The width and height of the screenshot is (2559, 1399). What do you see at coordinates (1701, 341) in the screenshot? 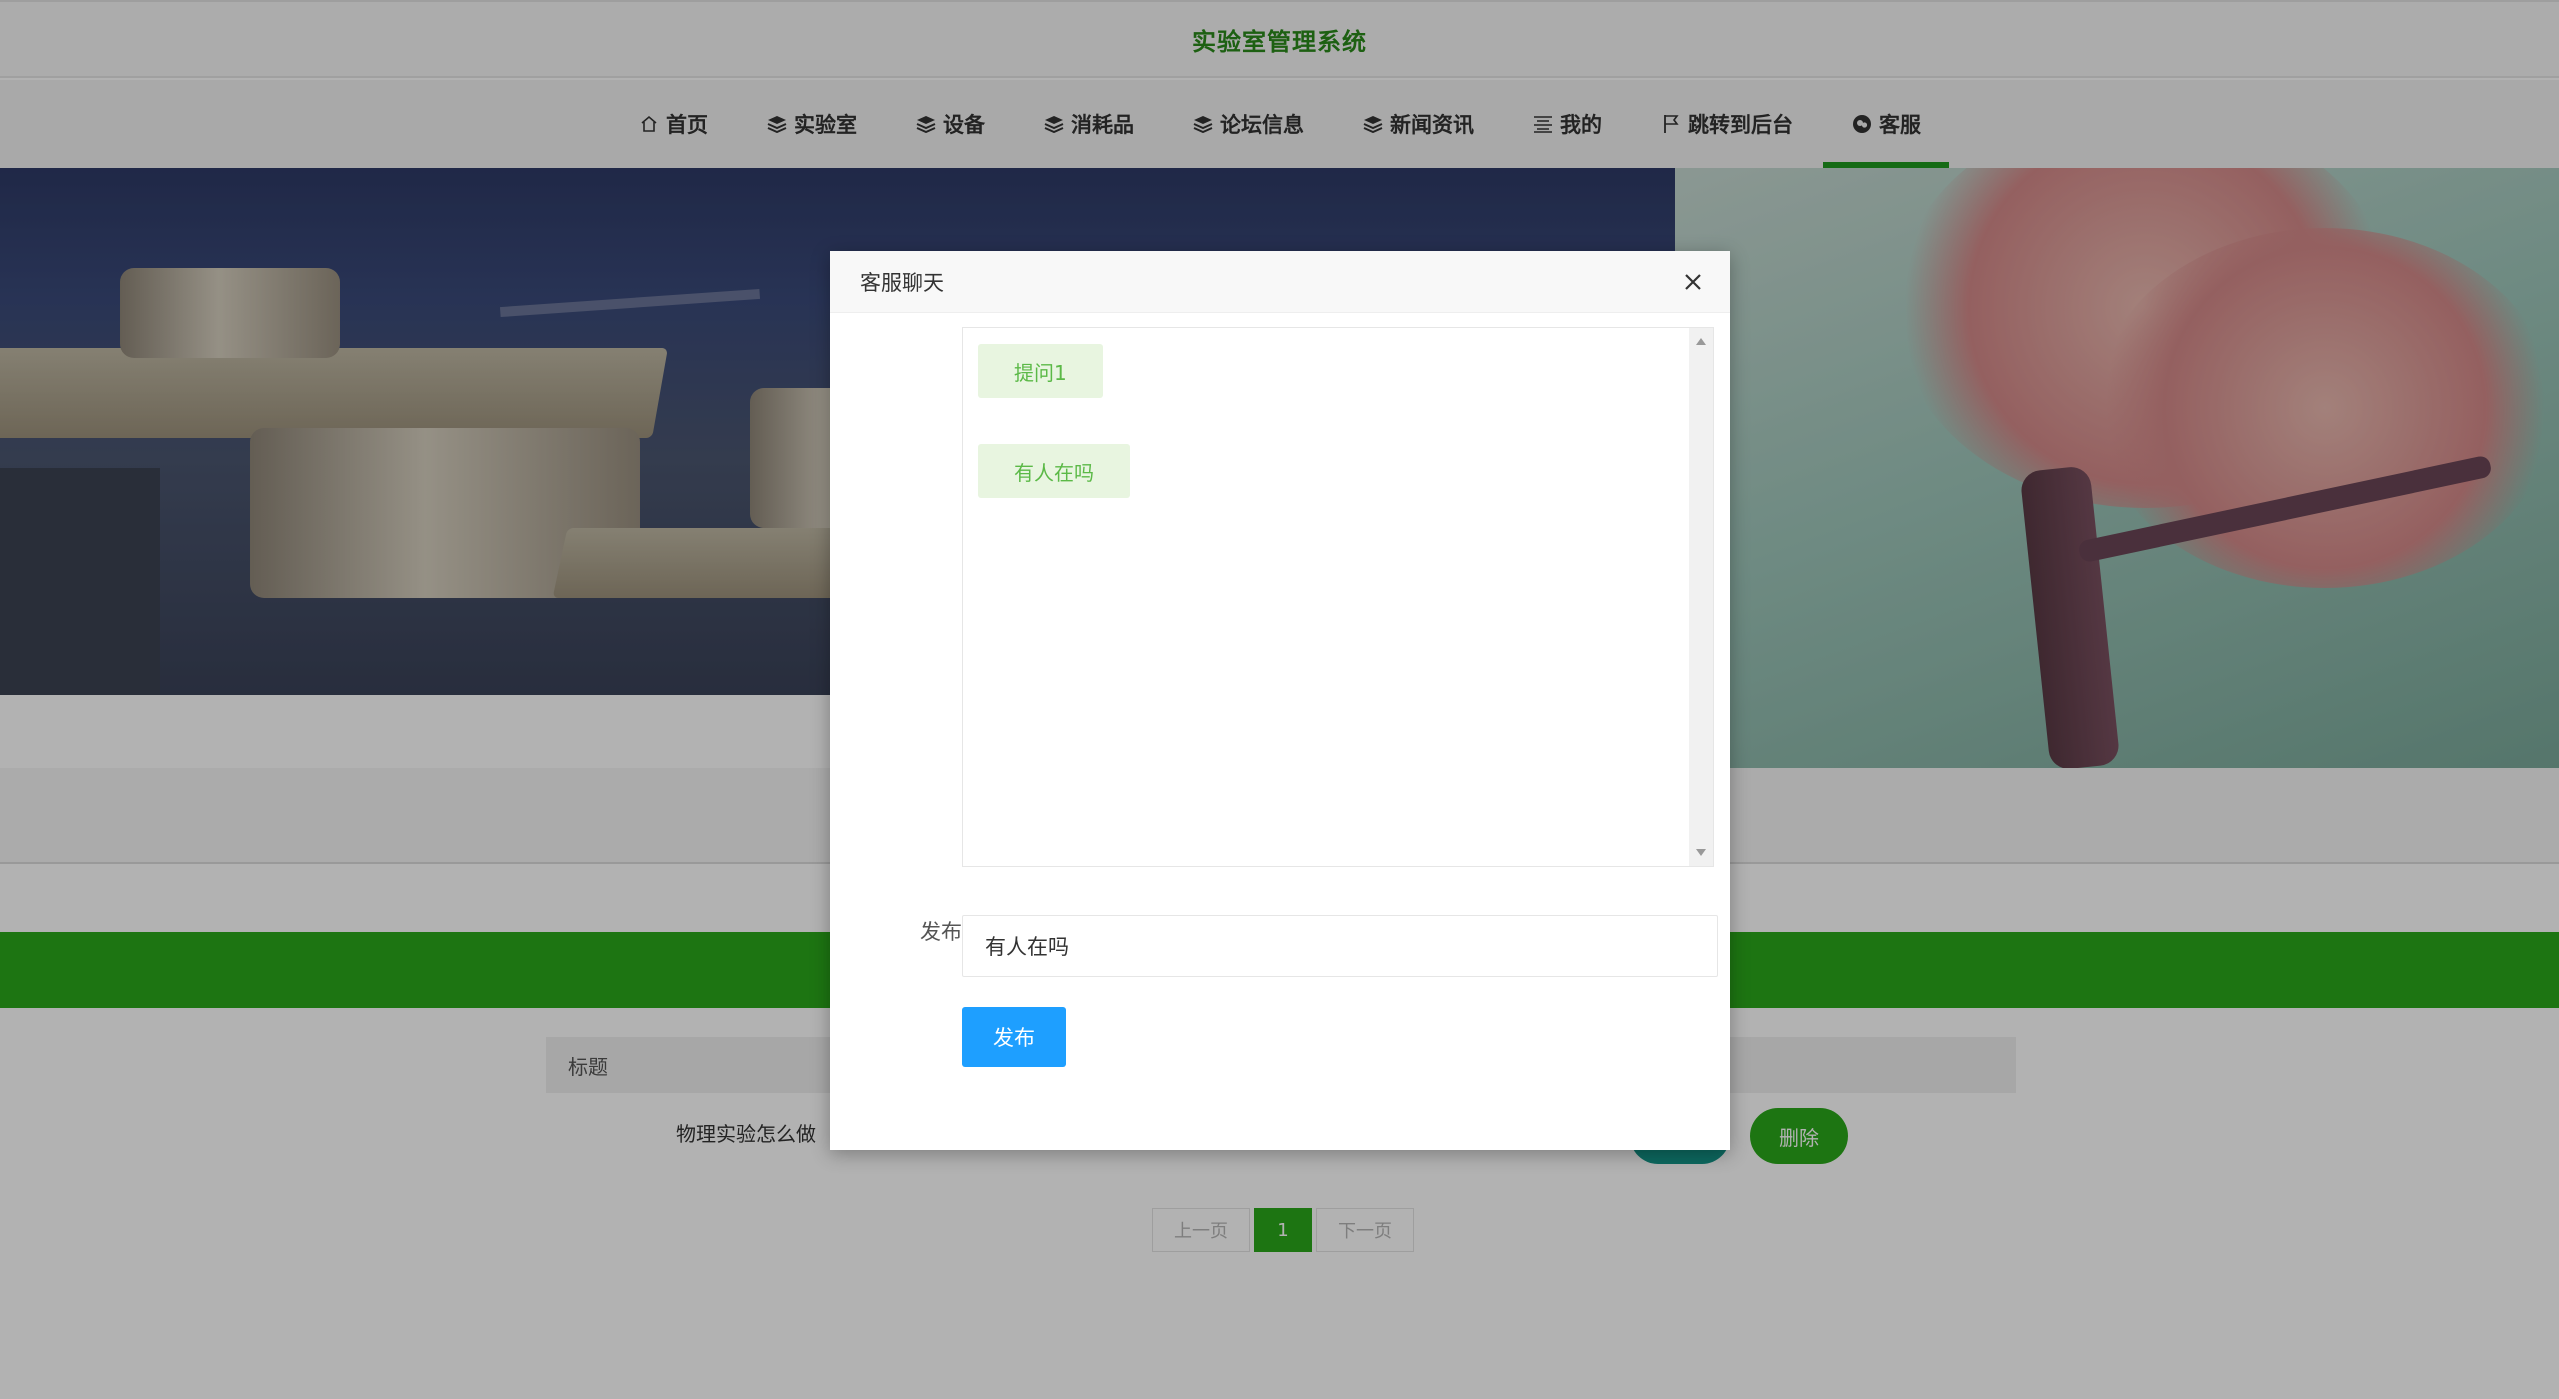
I see `scroll-up-icon` at bounding box center [1701, 341].